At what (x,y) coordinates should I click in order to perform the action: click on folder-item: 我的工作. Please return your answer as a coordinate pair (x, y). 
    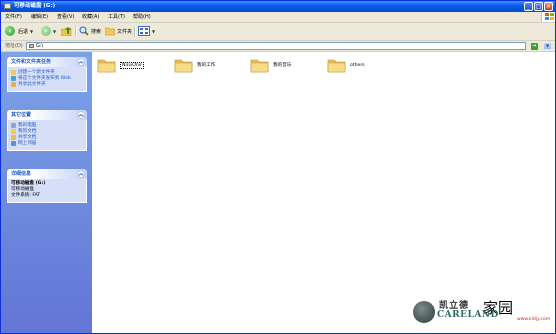
    Looking at the image, I should click on (194, 65).